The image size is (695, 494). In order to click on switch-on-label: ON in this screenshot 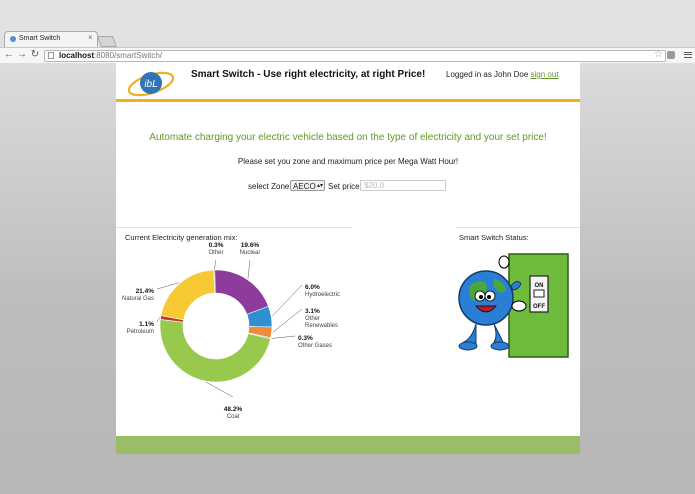, I will do `click(539, 286)`.